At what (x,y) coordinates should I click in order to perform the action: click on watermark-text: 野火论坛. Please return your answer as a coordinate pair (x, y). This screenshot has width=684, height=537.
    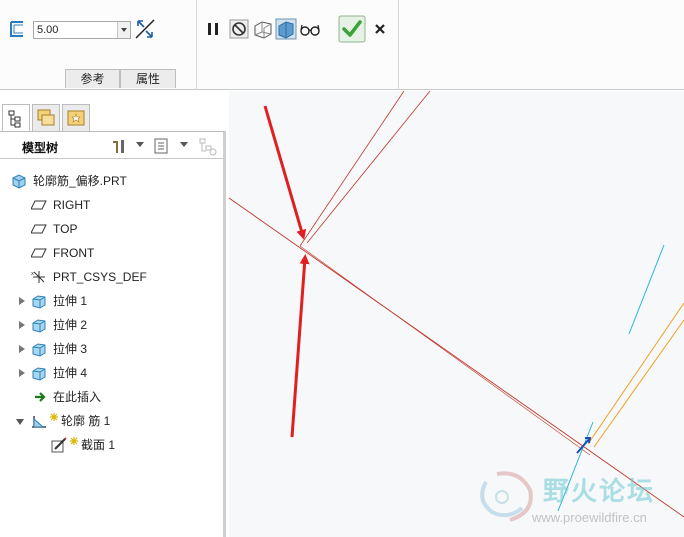
    Looking at the image, I should click on (599, 492).